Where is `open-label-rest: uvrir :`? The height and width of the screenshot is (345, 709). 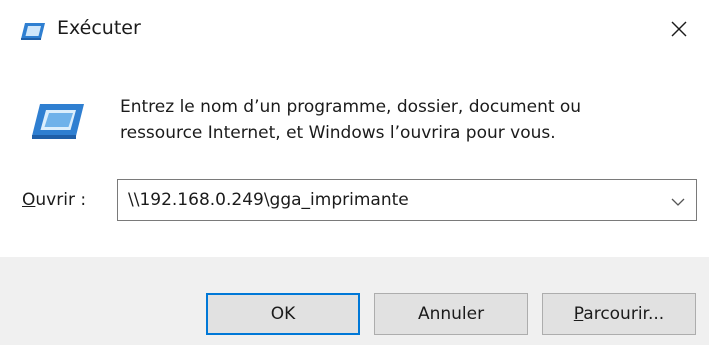 open-label-rest: uvrir : is located at coordinates (61, 200).